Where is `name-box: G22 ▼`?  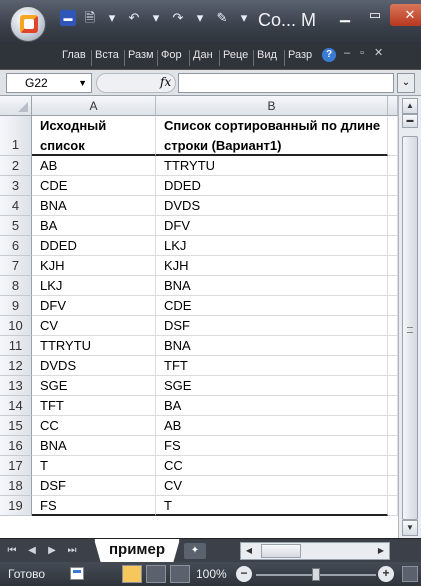 name-box: G22 ▼ is located at coordinates (49, 83).